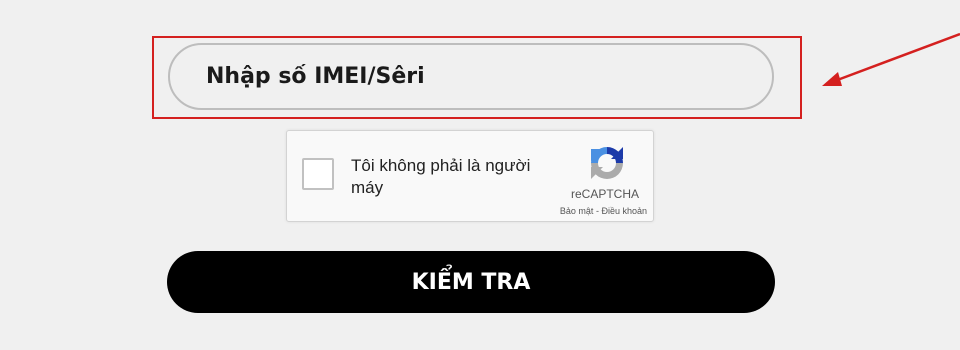 The width and height of the screenshot is (960, 350). I want to click on captcha-label: Tôi không phải là người máy, so click(441, 176).